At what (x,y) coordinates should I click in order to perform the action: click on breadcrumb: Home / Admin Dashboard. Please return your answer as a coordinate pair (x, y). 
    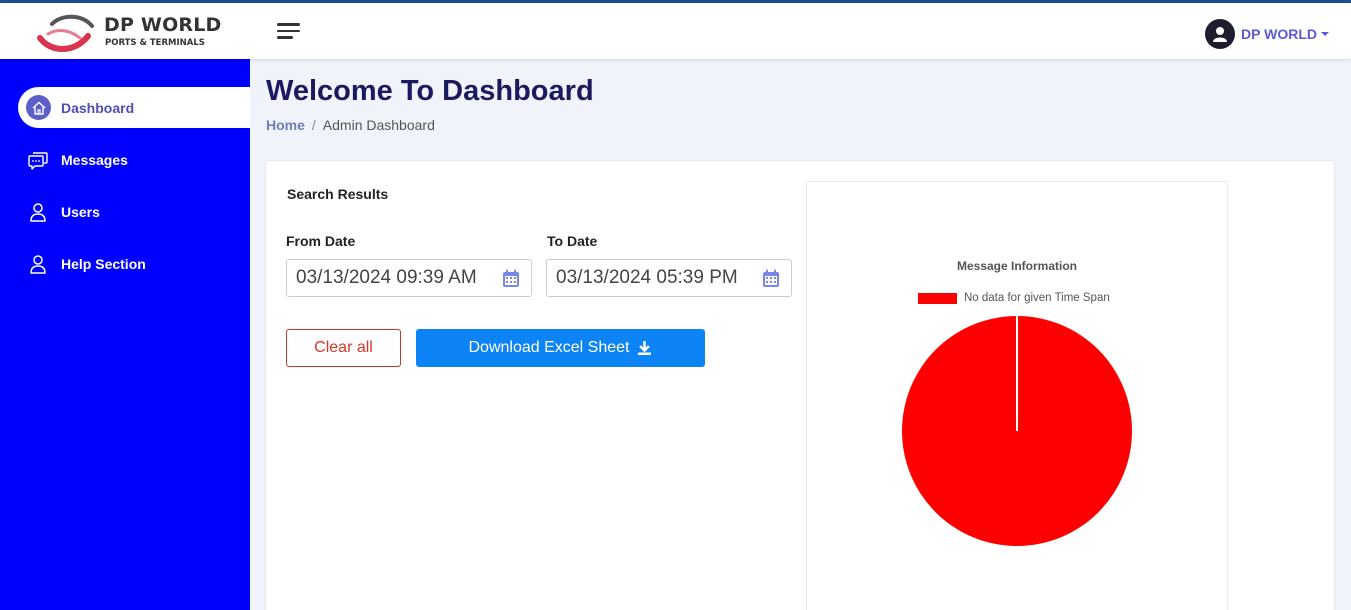
    Looking at the image, I should click on (350, 125).